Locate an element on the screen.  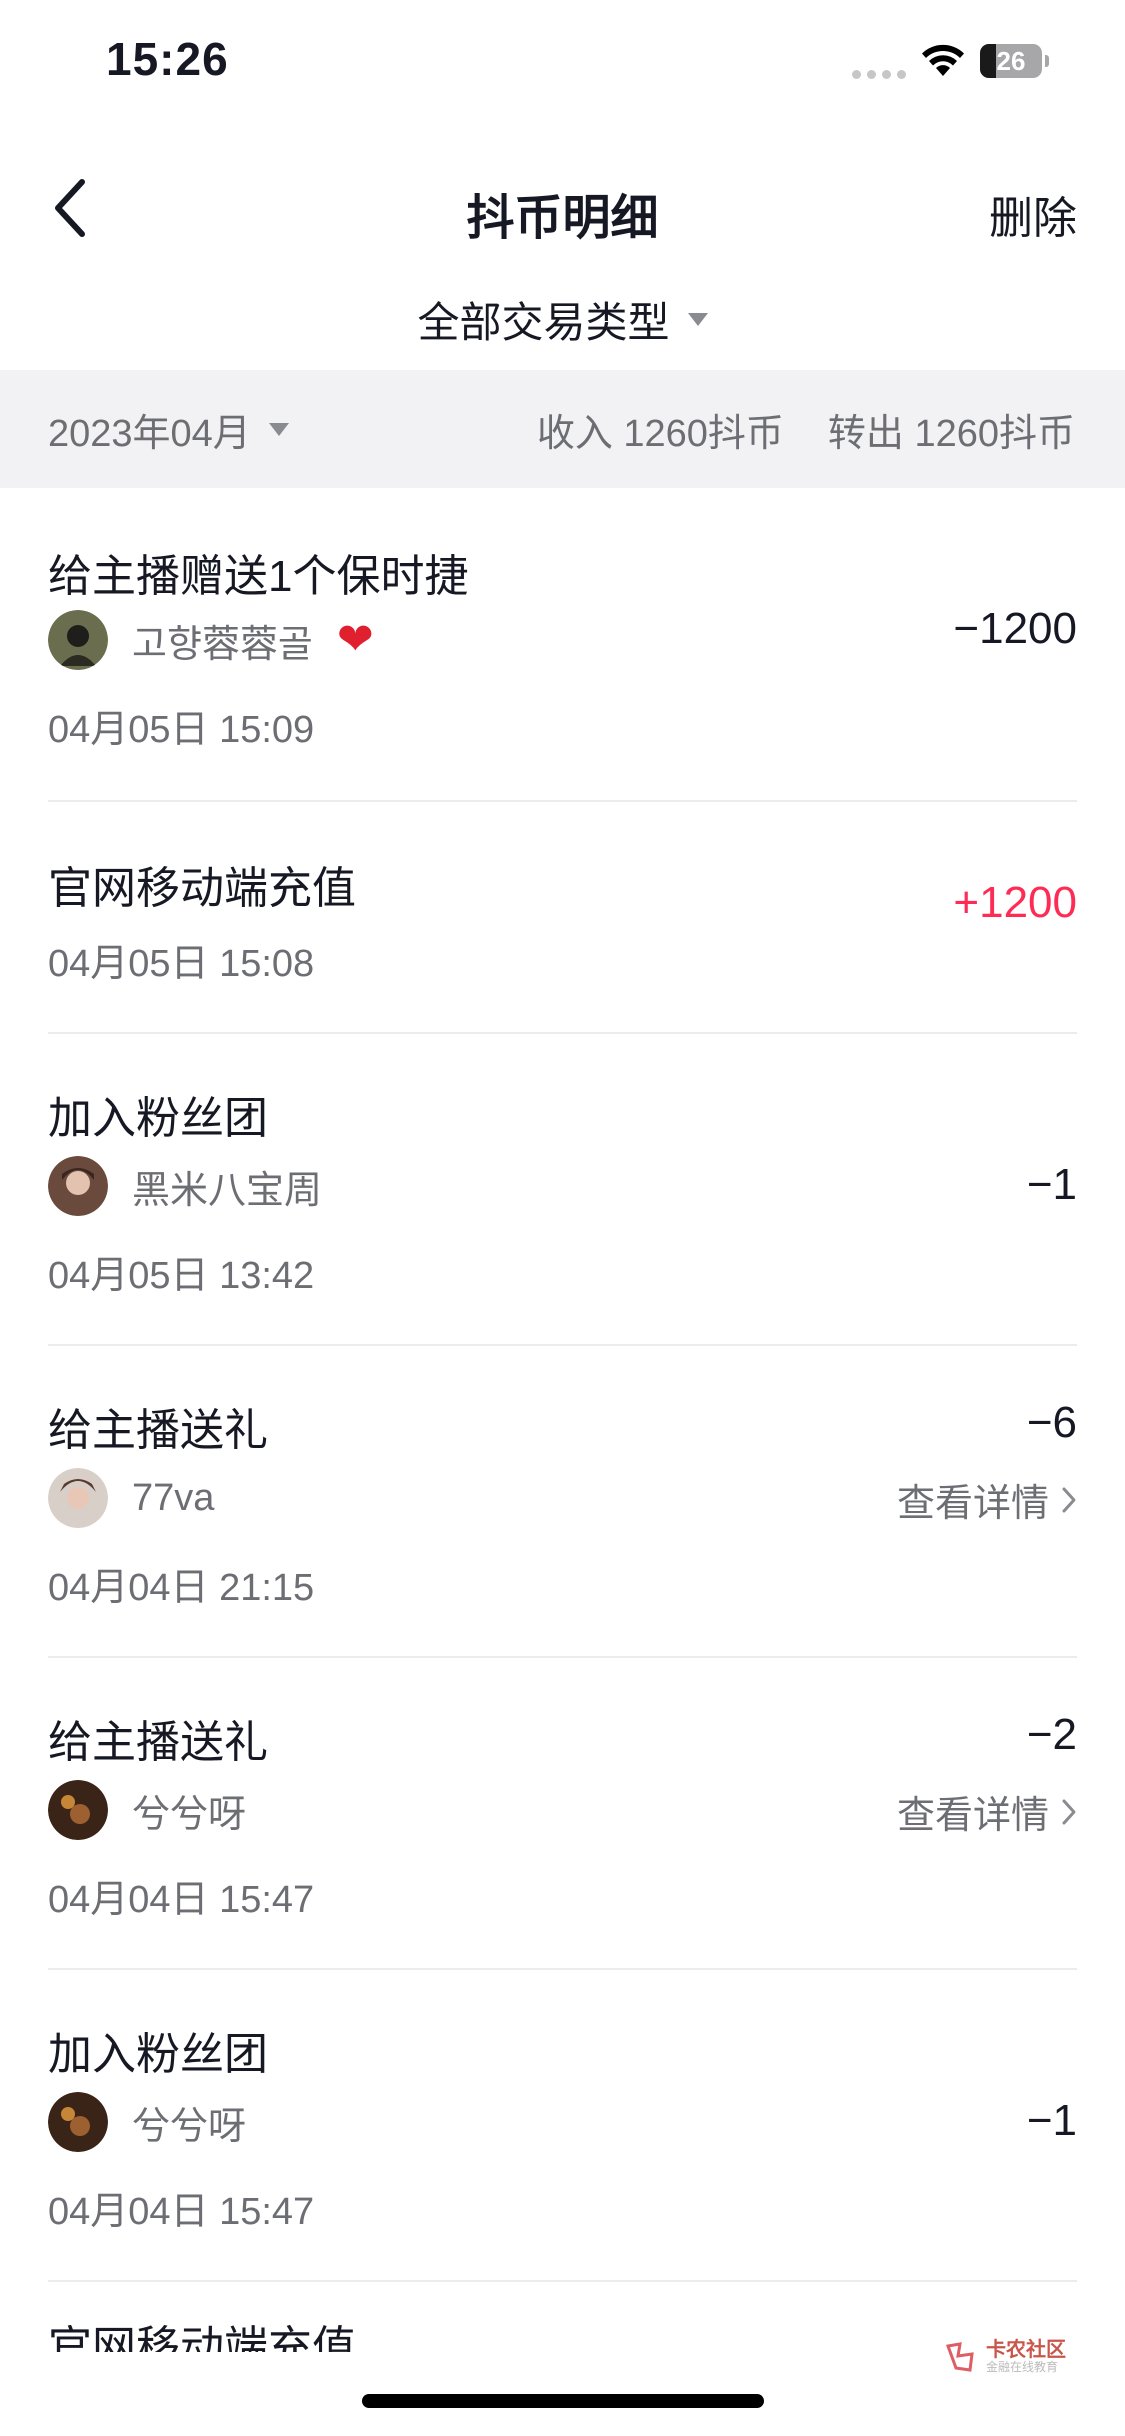
home-indicator is located at coordinates (563, 2401).